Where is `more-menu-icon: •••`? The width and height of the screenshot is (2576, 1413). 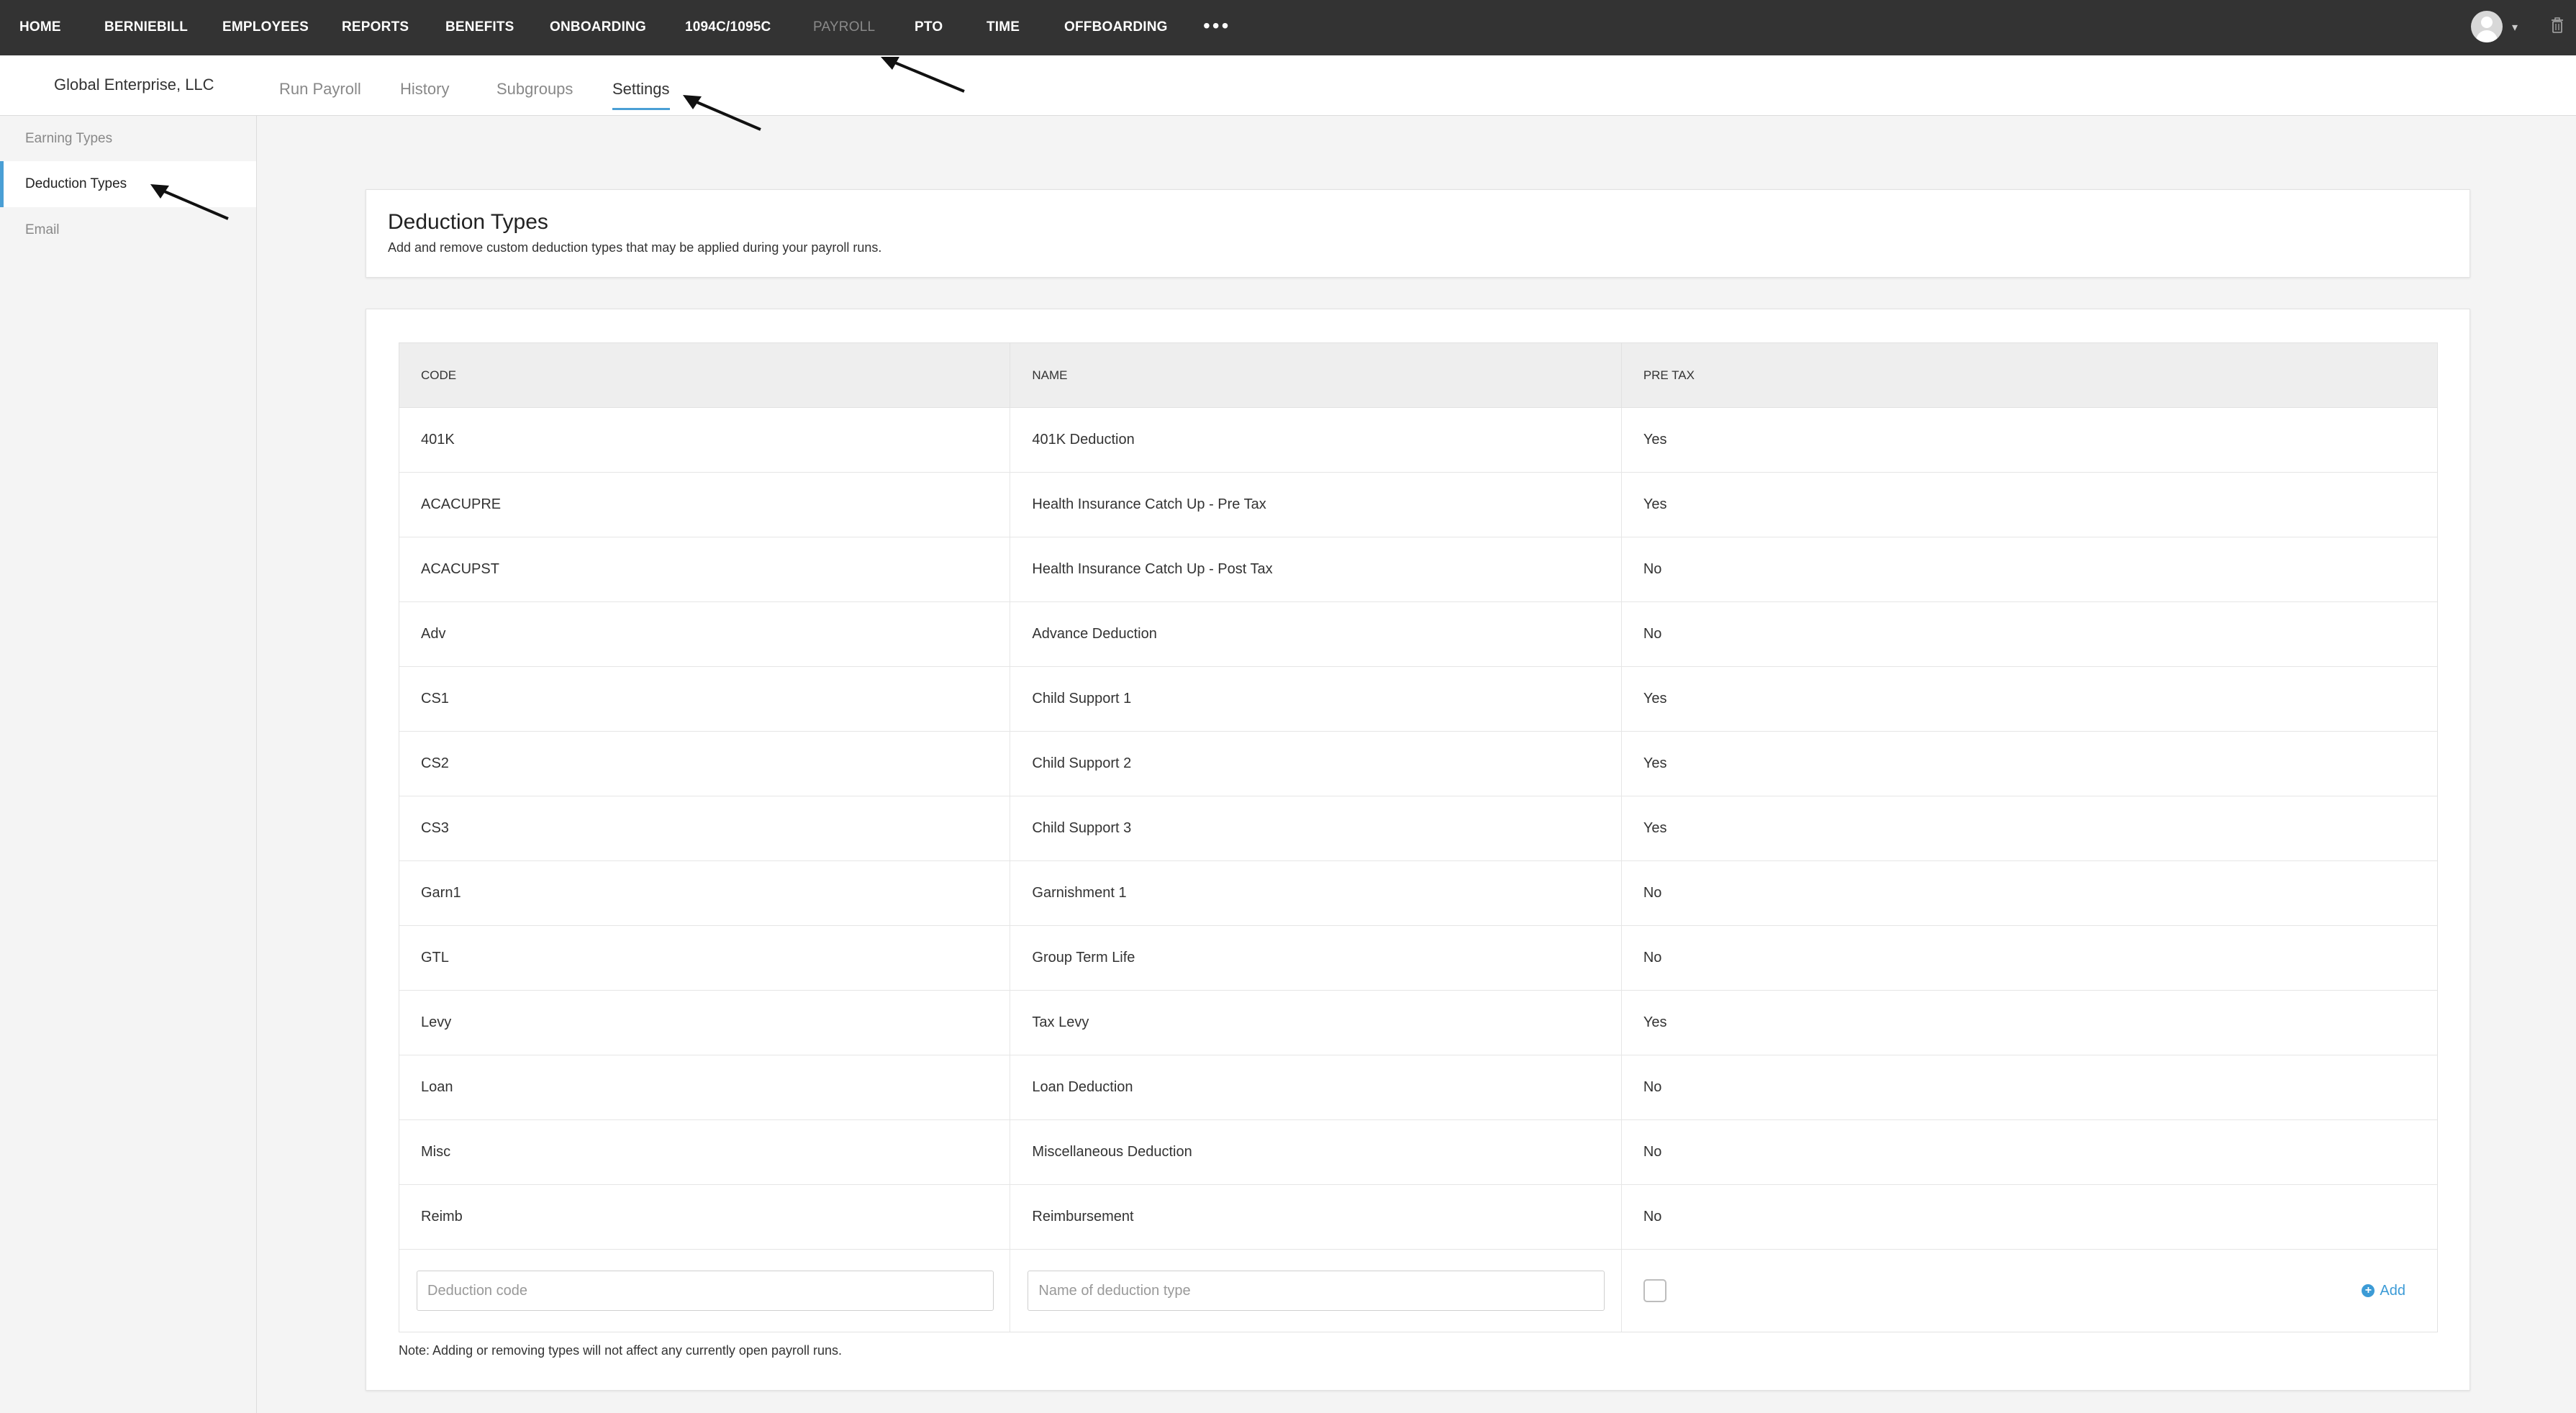 more-menu-icon: ••• is located at coordinates (1216, 26).